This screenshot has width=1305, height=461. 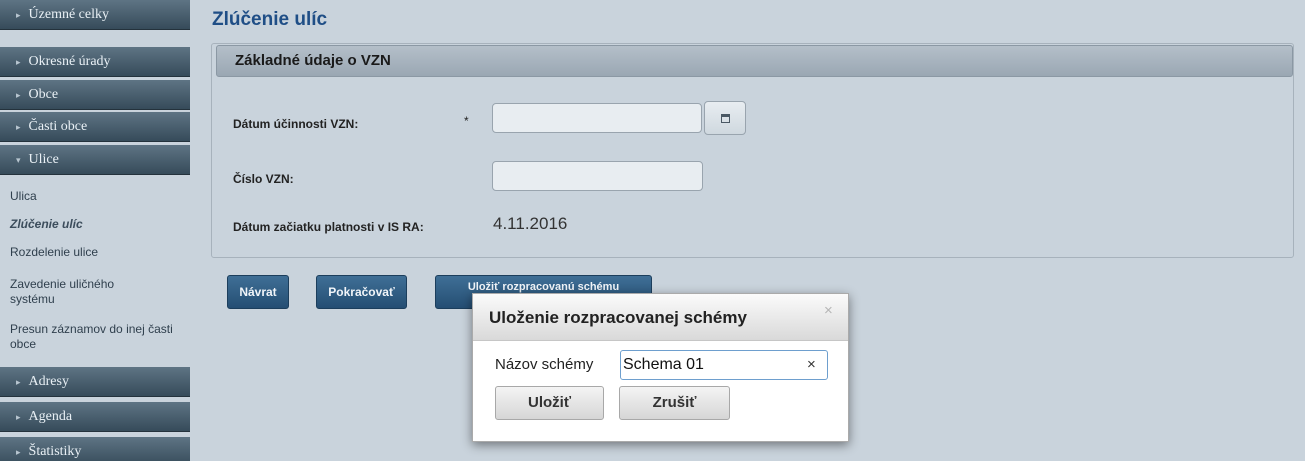 I want to click on sidebar-section-obce: ▸ Obce, so click(x=95, y=95).